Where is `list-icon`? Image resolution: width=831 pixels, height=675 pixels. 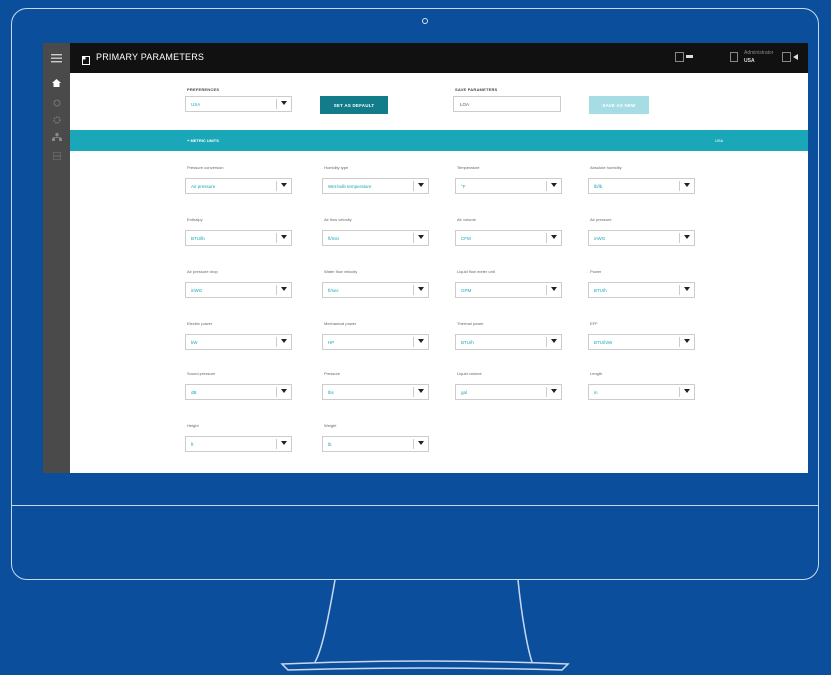 list-icon is located at coordinates (684, 58).